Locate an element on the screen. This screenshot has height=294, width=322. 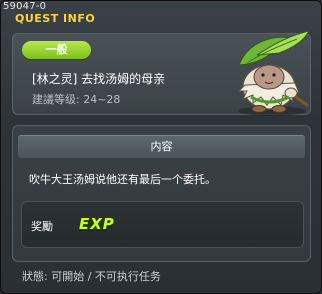
content-header: 内容 is located at coordinates (161, 146).